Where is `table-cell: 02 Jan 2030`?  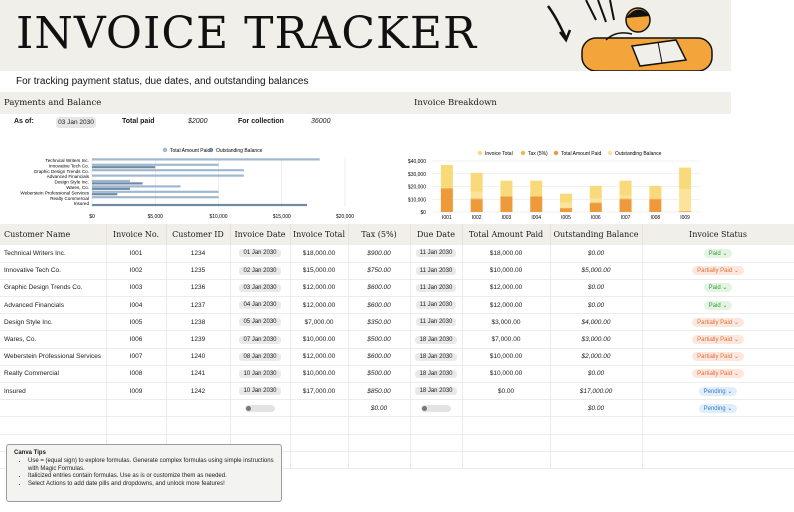
table-cell: 02 Jan 2030 is located at coordinates (260, 271).